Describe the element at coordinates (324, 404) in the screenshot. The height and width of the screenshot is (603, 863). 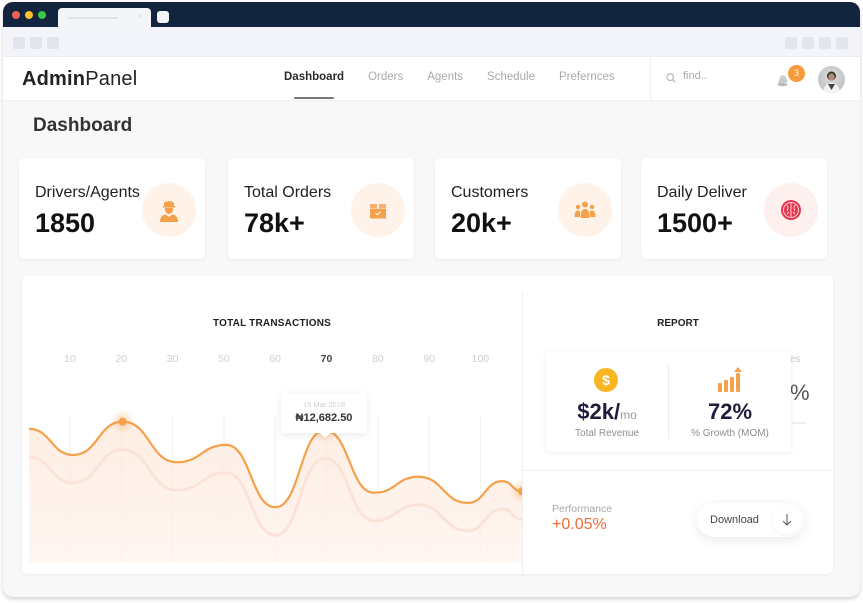
I see `tooltip-date: 15 Mar 2018` at that location.